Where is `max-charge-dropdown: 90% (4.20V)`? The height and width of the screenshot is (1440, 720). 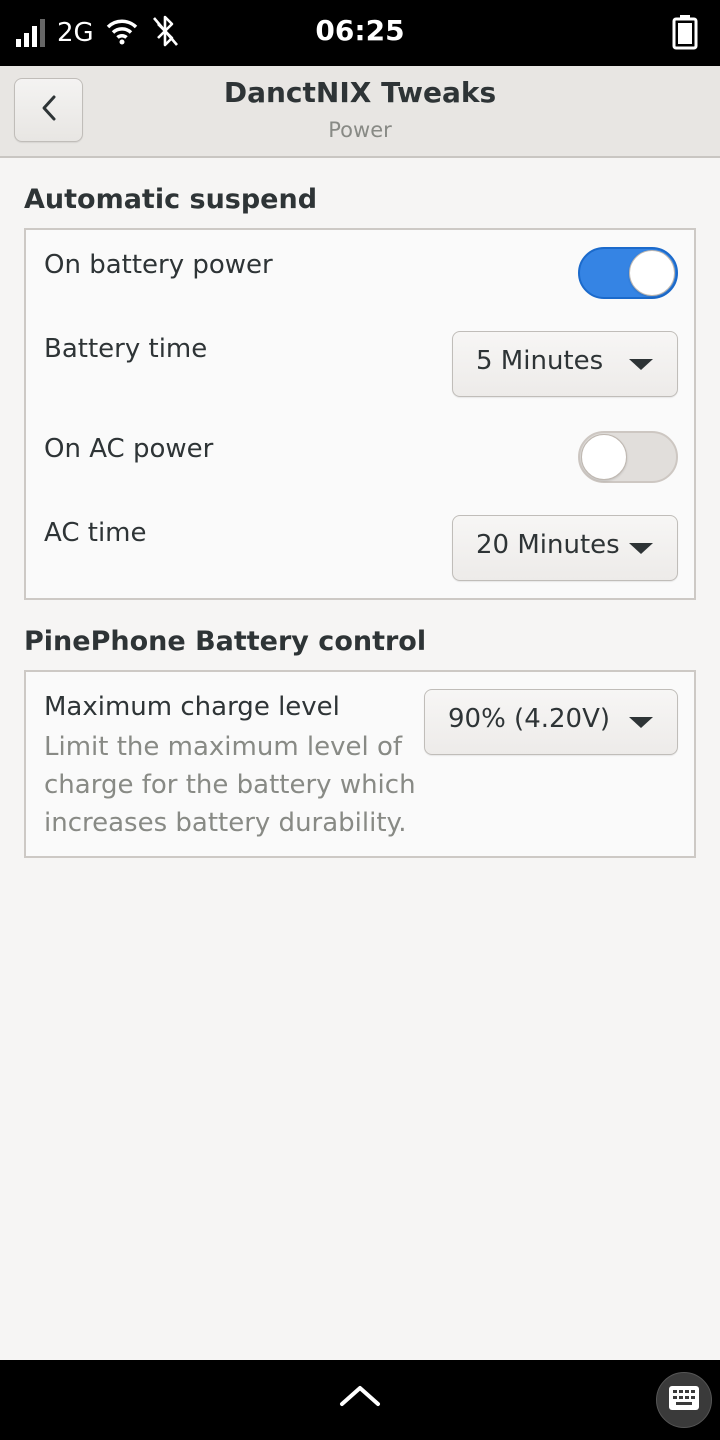 max-charge-dropdown: 90% (4.20V) is located at coordinates (551, 722).